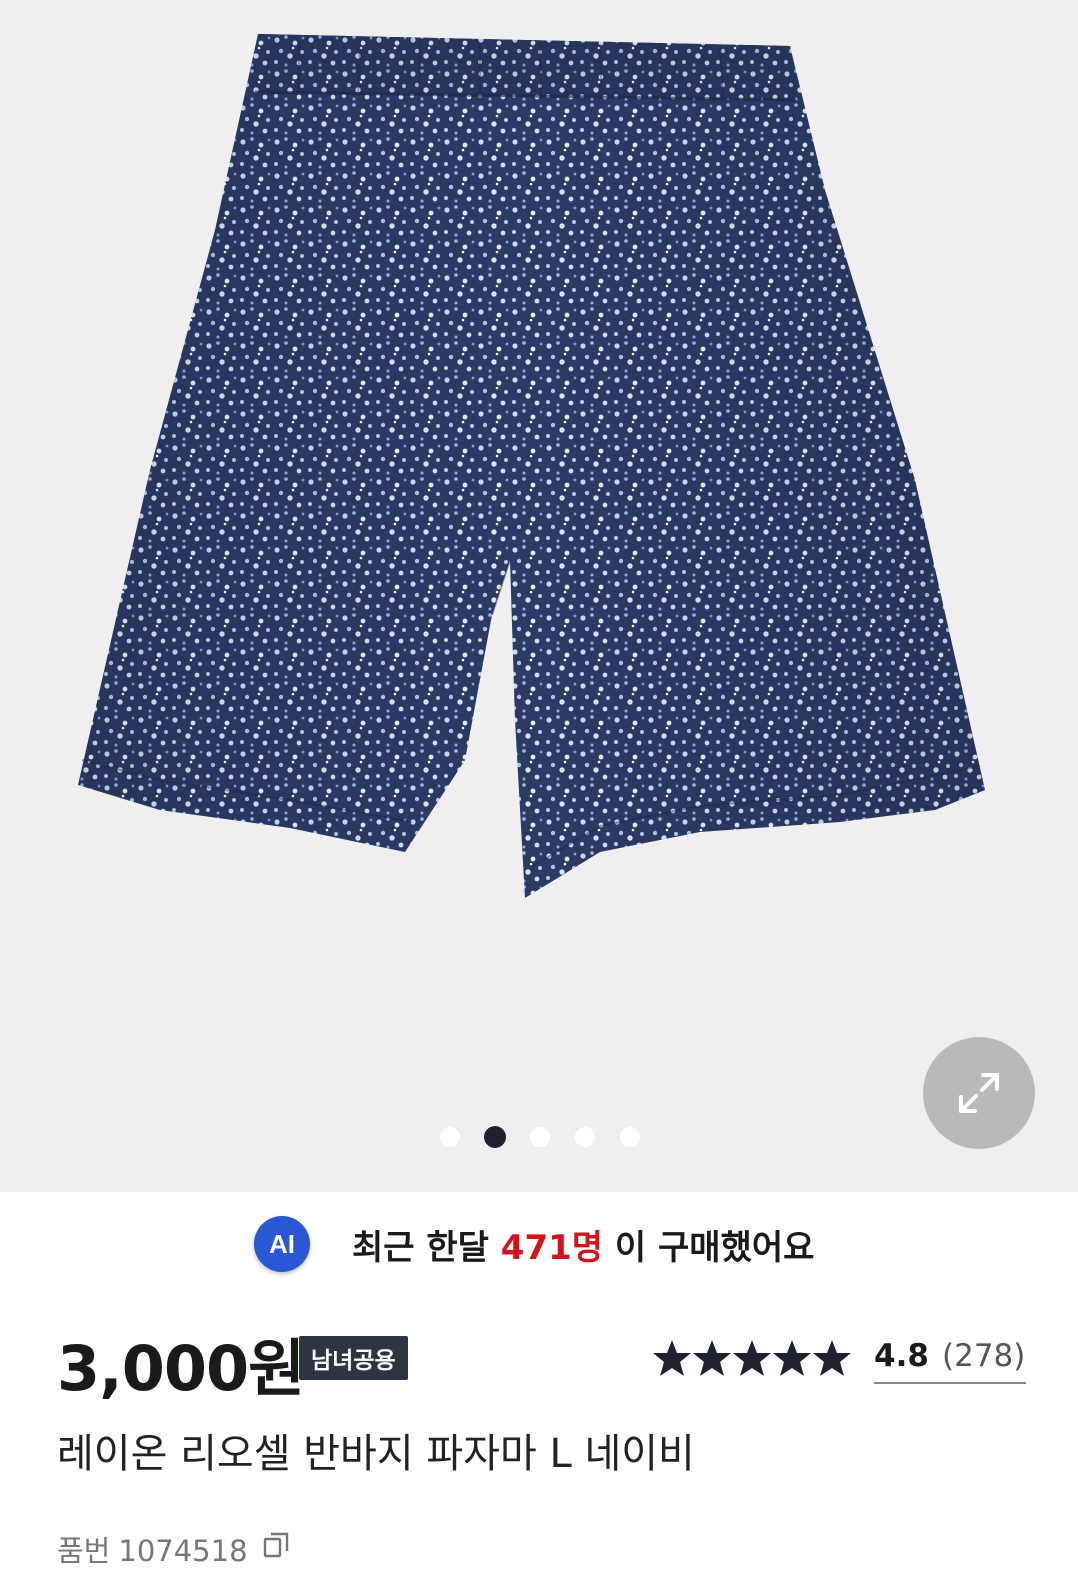  What do you see at coordinates (84, 1551) in the screenshot?
I see `sku-label: 품번` at bounding box center [84, 1551].